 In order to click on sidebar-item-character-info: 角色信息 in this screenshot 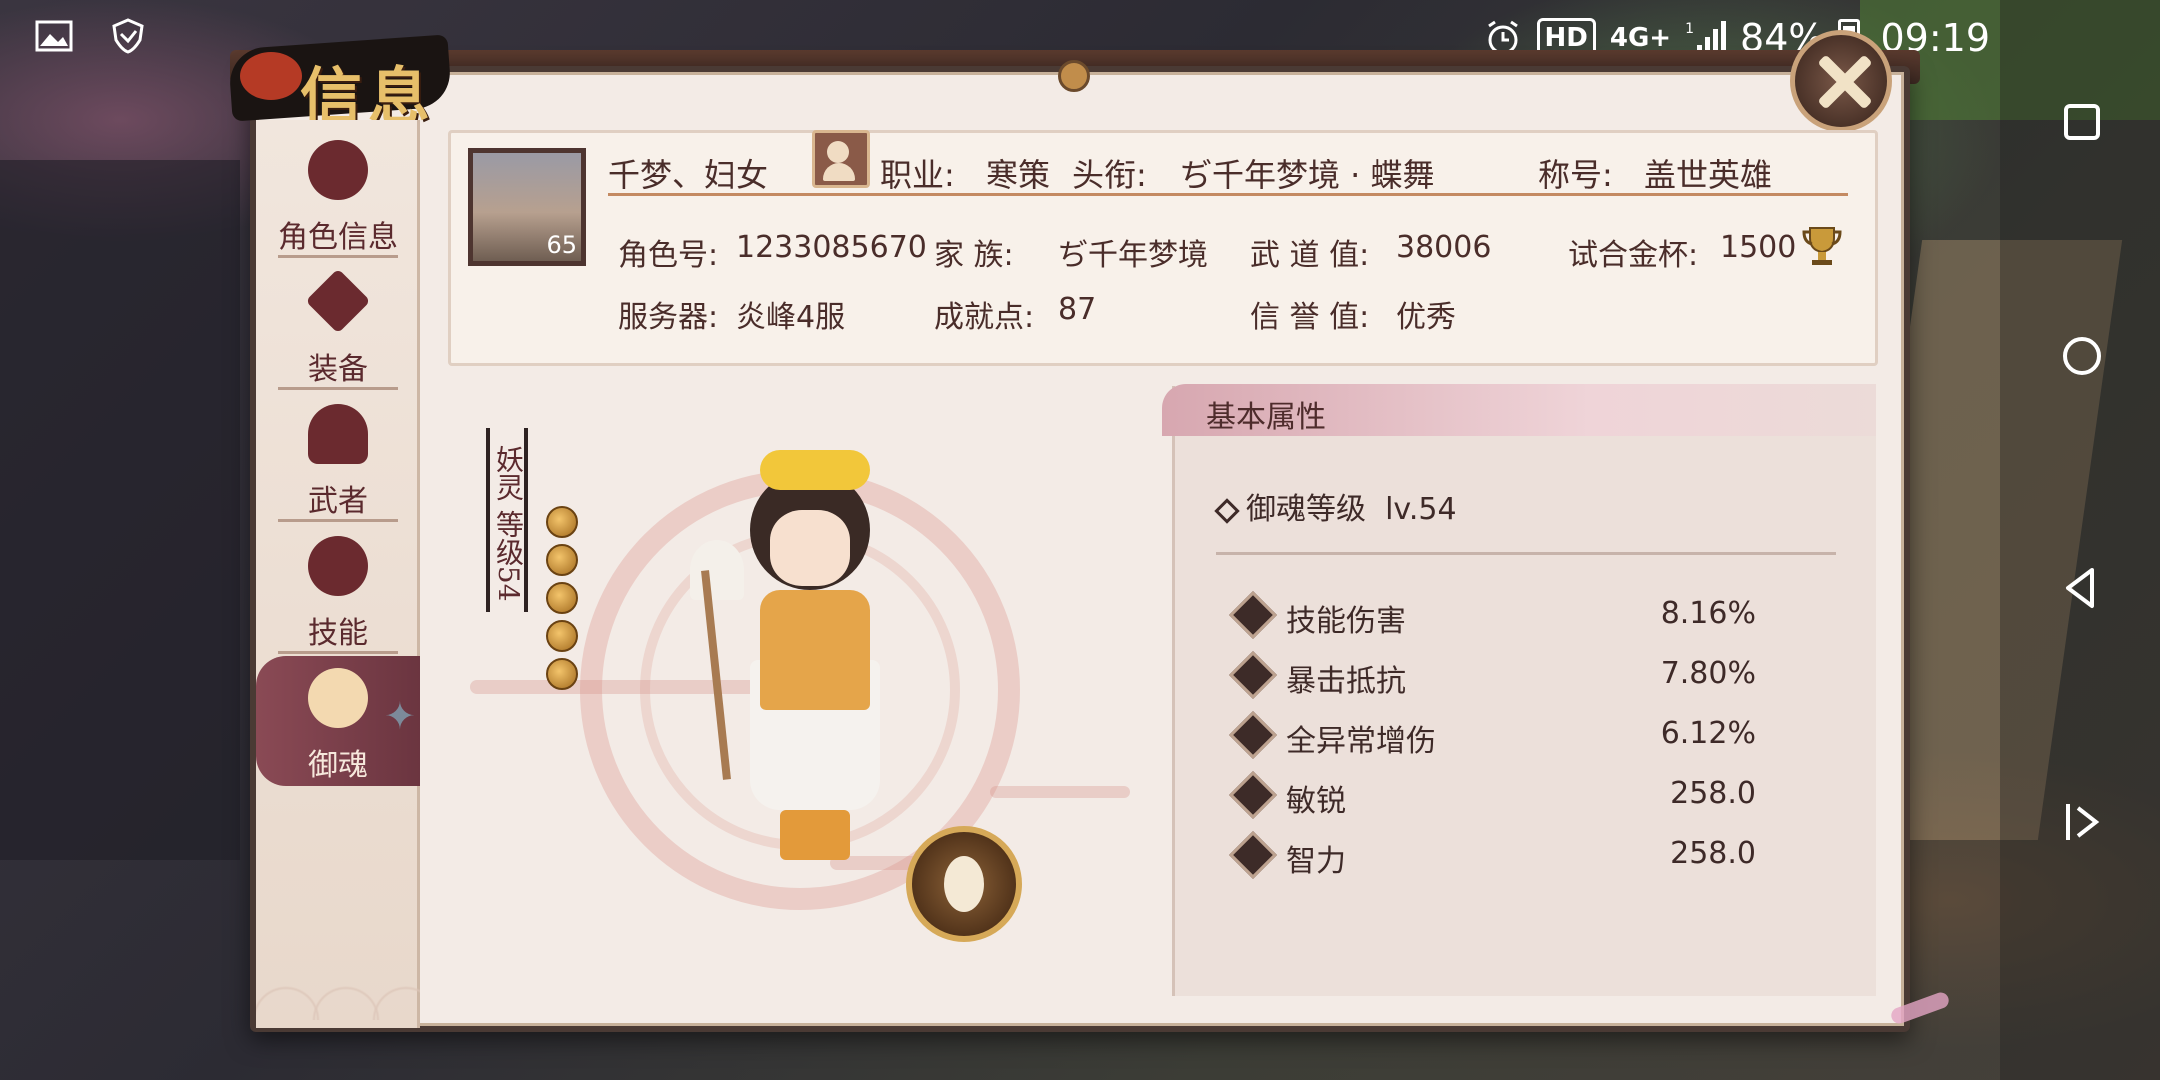, I will do `click(338, 193)`.